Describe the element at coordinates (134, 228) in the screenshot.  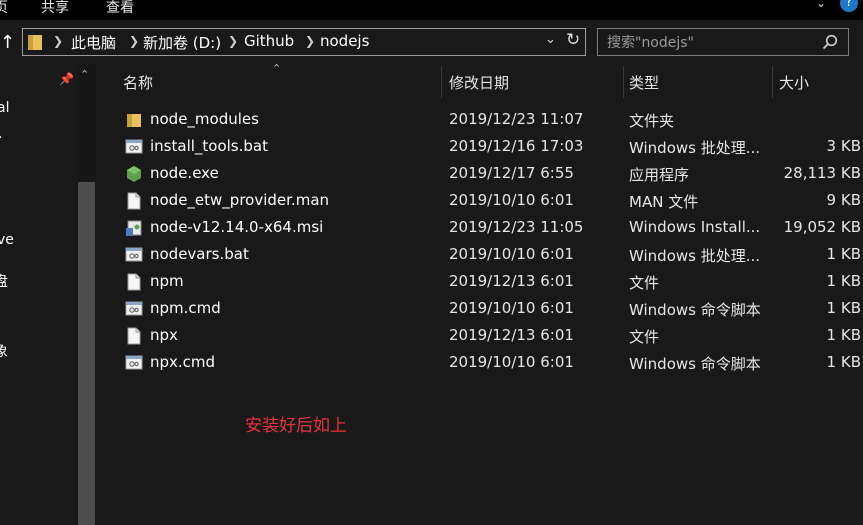
I see `msi-installer-icon` at that location.